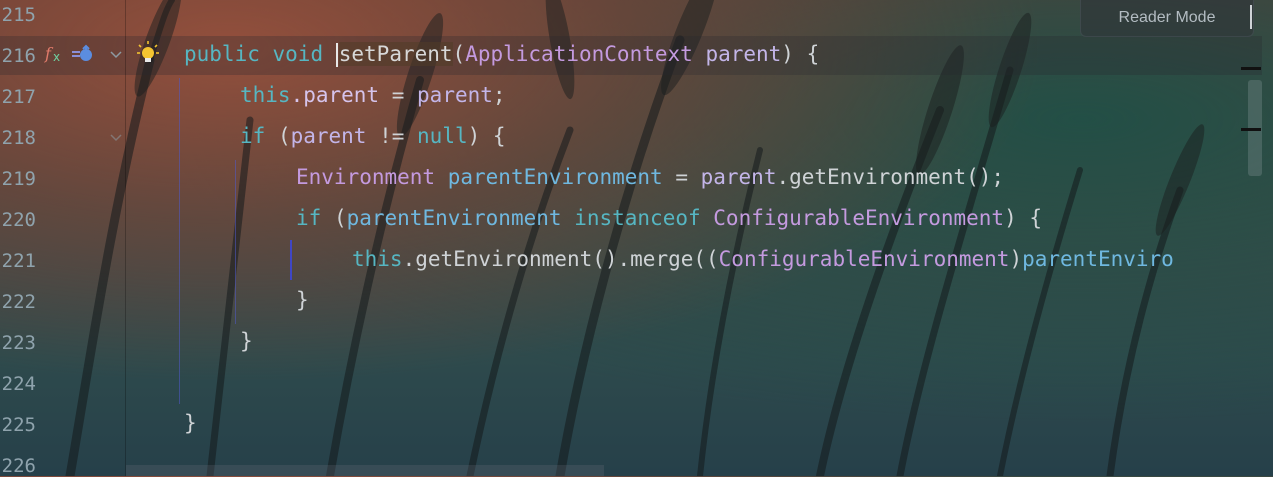  I want to click on type-name: ApplicationContext, so click(579, 54).